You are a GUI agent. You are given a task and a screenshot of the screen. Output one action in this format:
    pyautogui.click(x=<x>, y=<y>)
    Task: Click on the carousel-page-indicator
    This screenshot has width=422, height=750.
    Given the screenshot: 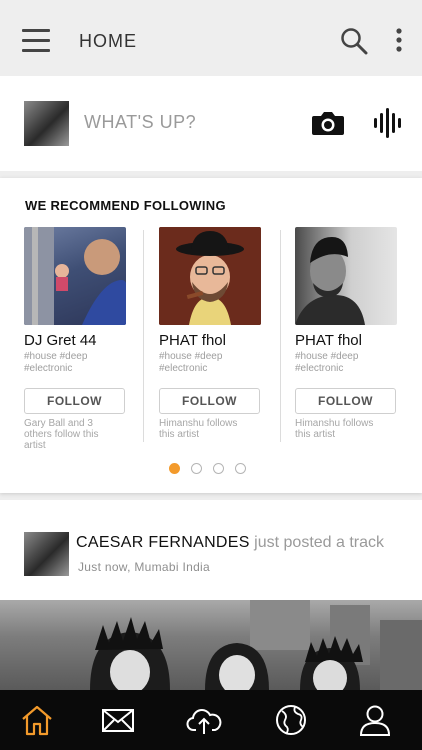 What is the action you would take?
    pyautogui.click(x=213, y=467)
    